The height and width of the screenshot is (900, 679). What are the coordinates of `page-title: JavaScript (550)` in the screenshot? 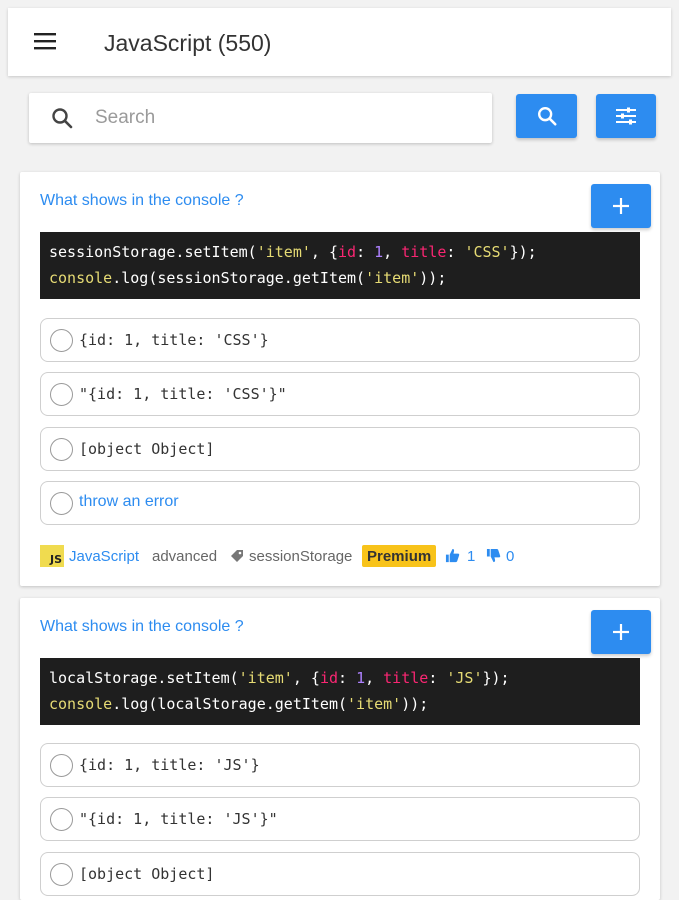 It's located at (188, 43).